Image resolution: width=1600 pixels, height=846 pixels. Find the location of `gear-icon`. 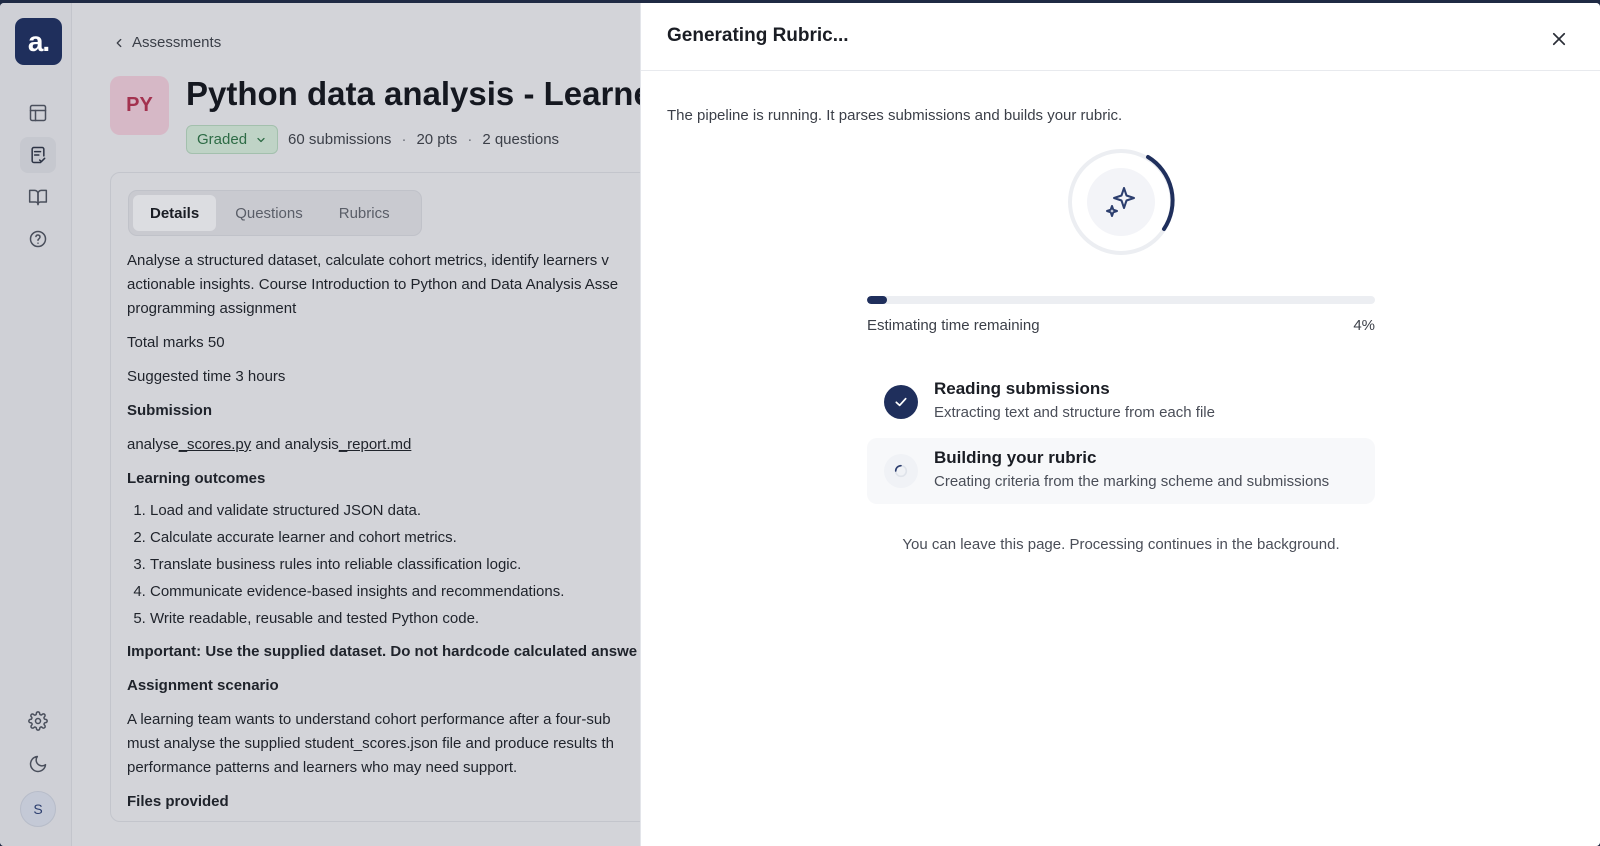

gear-icon is located at coordinates (38, 721).